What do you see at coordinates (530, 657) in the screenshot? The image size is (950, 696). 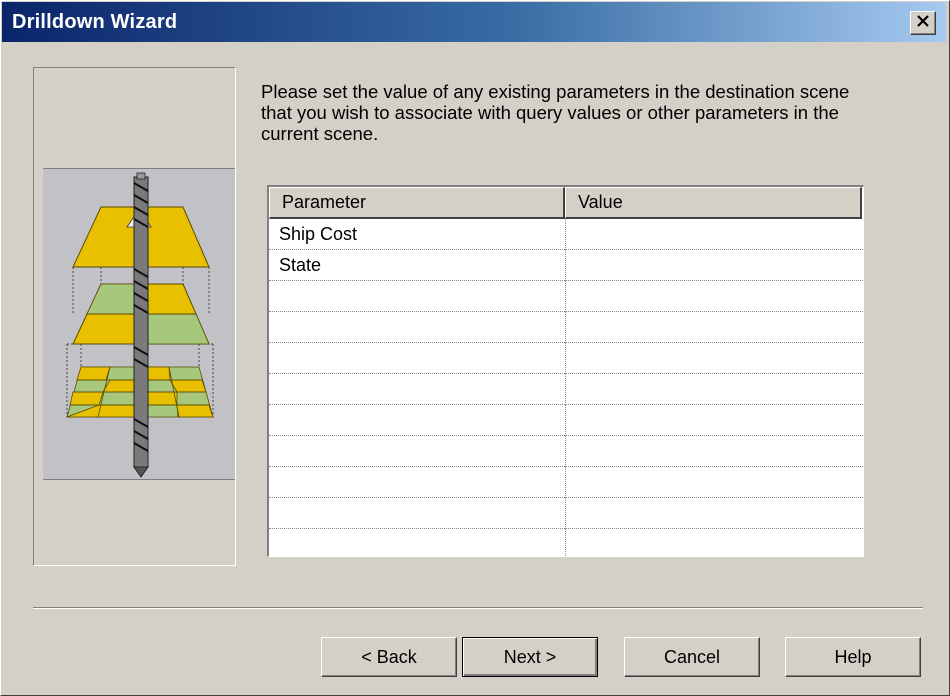 I see `next-button: Next >` at bounding box center [530, 657].